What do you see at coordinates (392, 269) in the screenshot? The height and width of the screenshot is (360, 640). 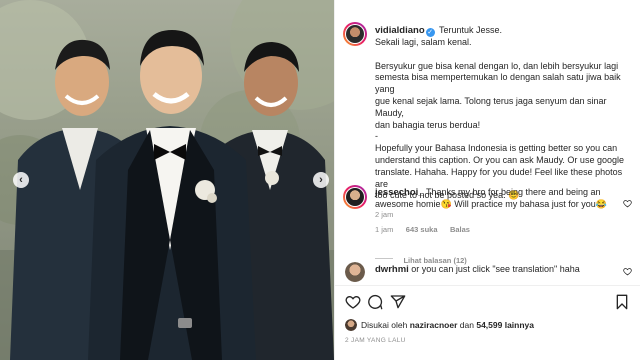 I see `commenter-username: dwrhmi` at bounding box center [392, 269].